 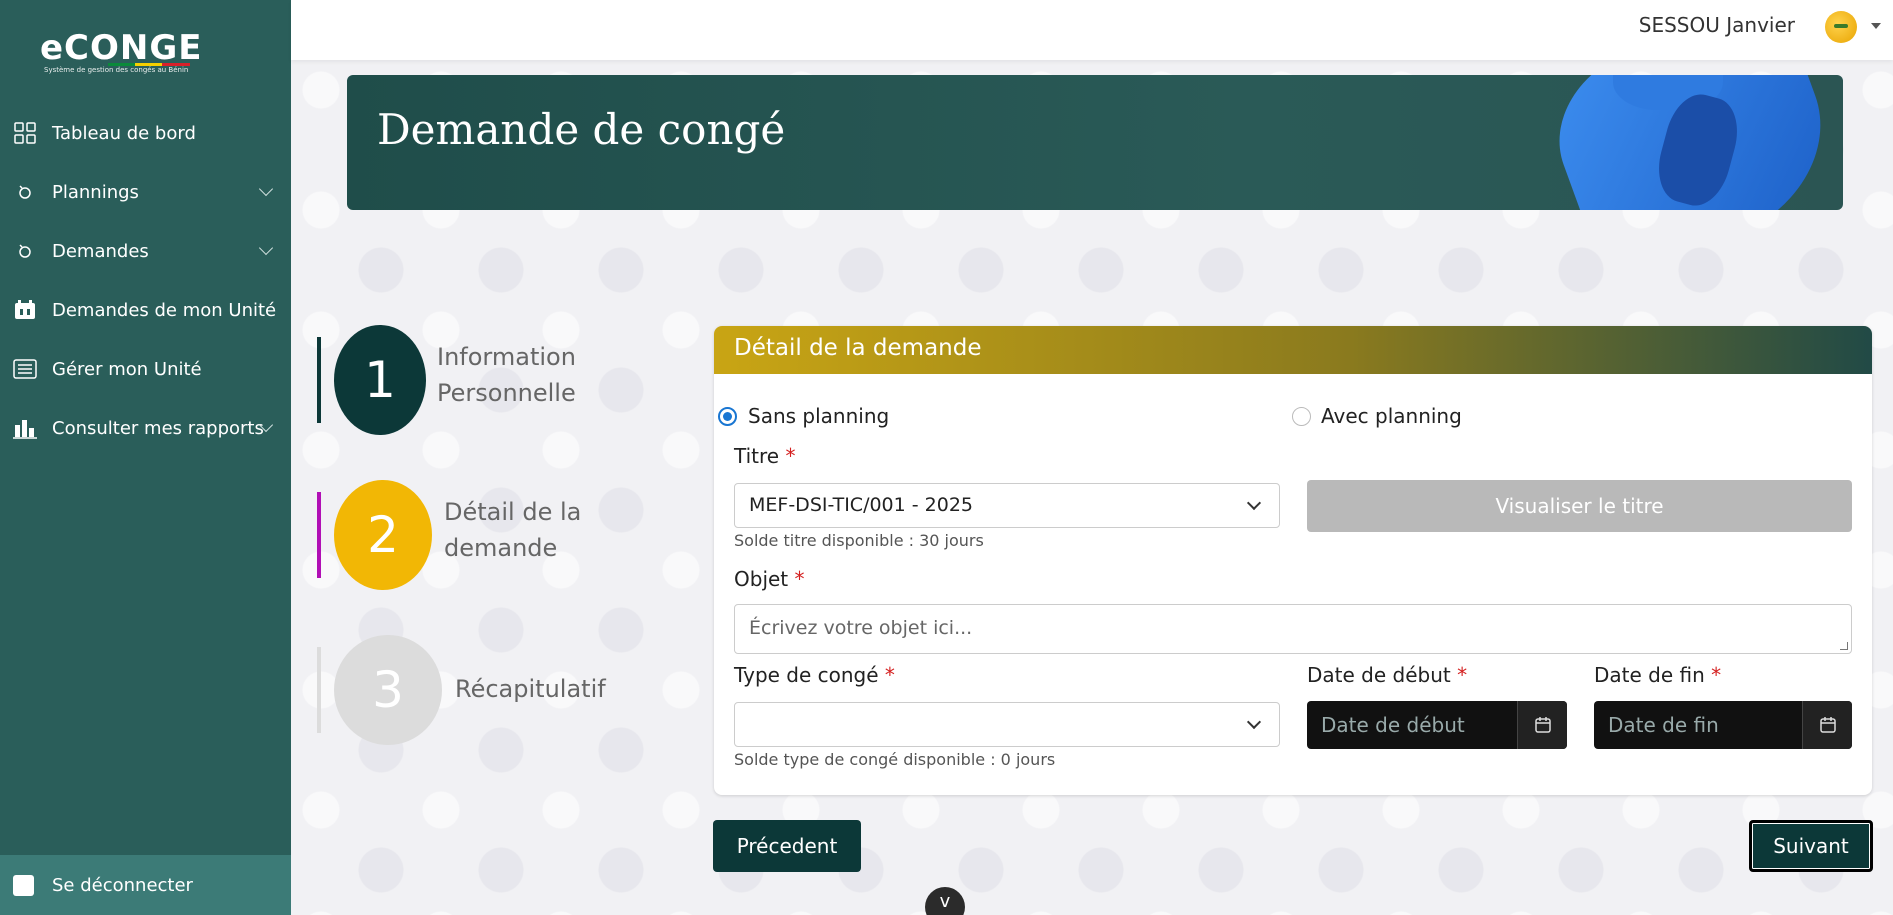 I want to click on card-header: Détail de la demande, so click(x=1293, y=350).